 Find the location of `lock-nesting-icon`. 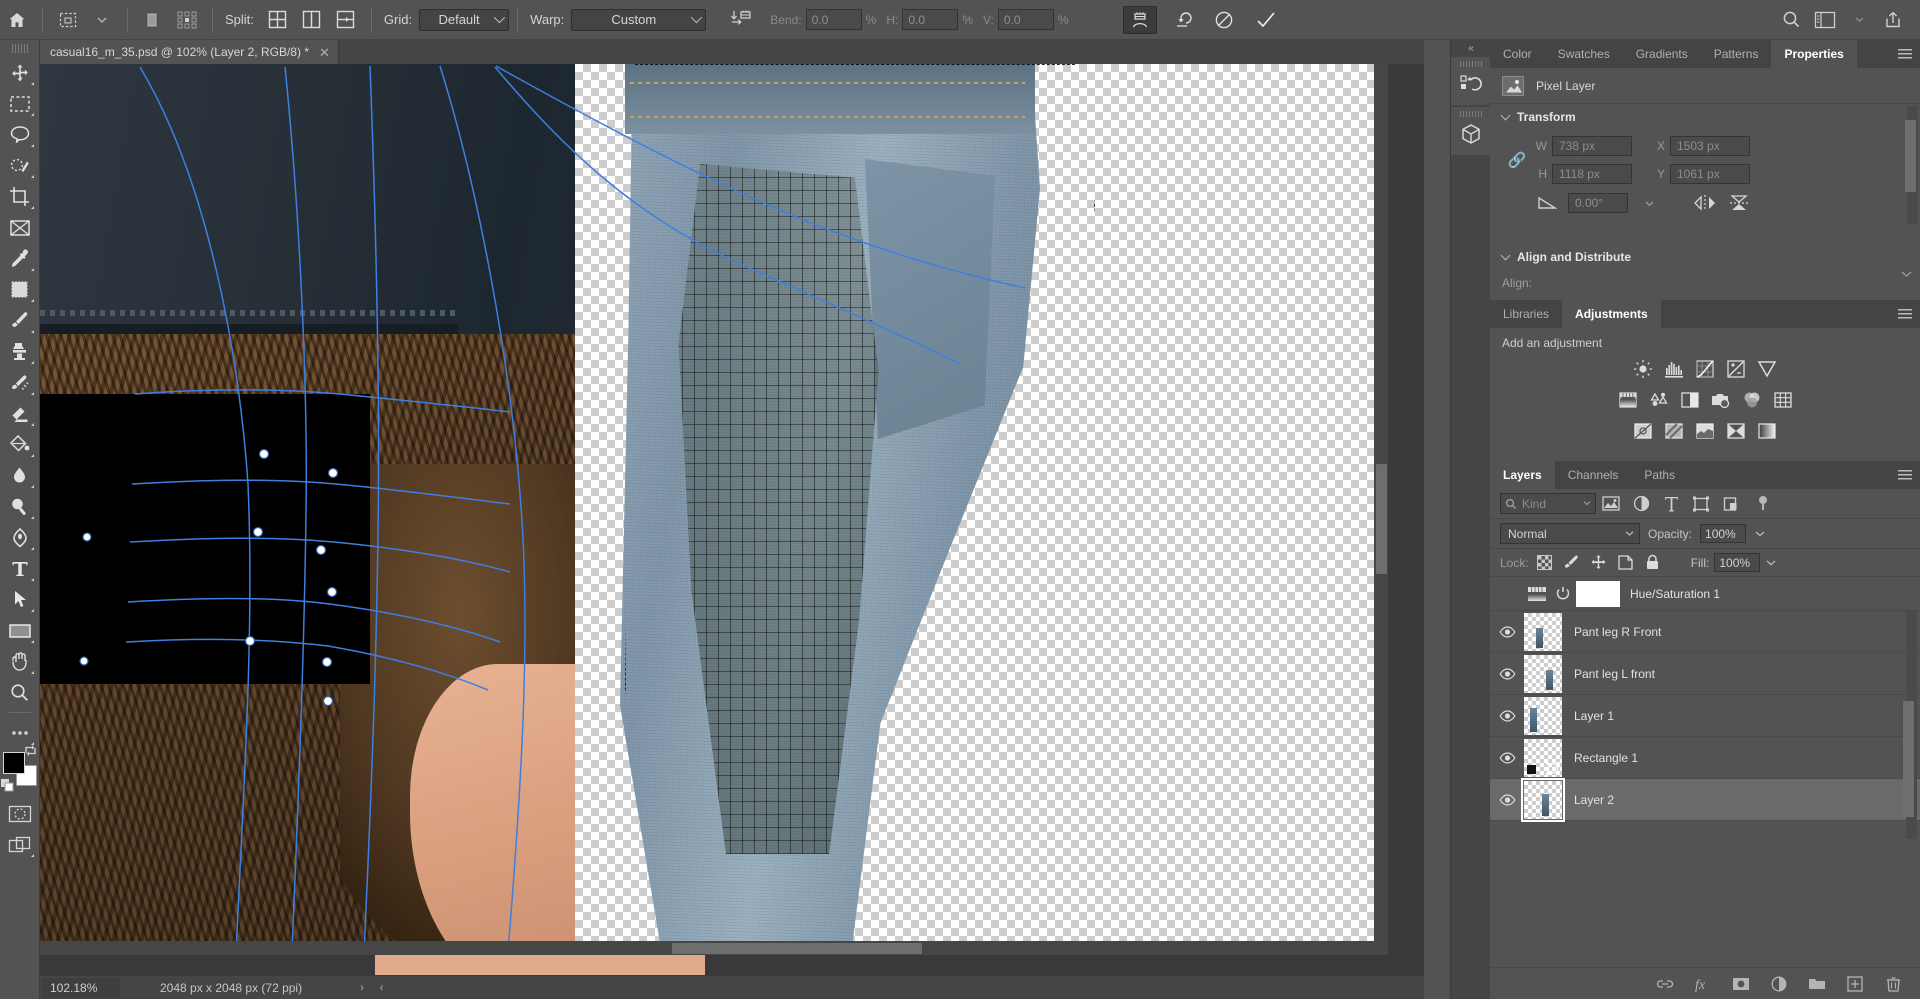

lock-nesting-icon is located at coordinates (1626, 563).